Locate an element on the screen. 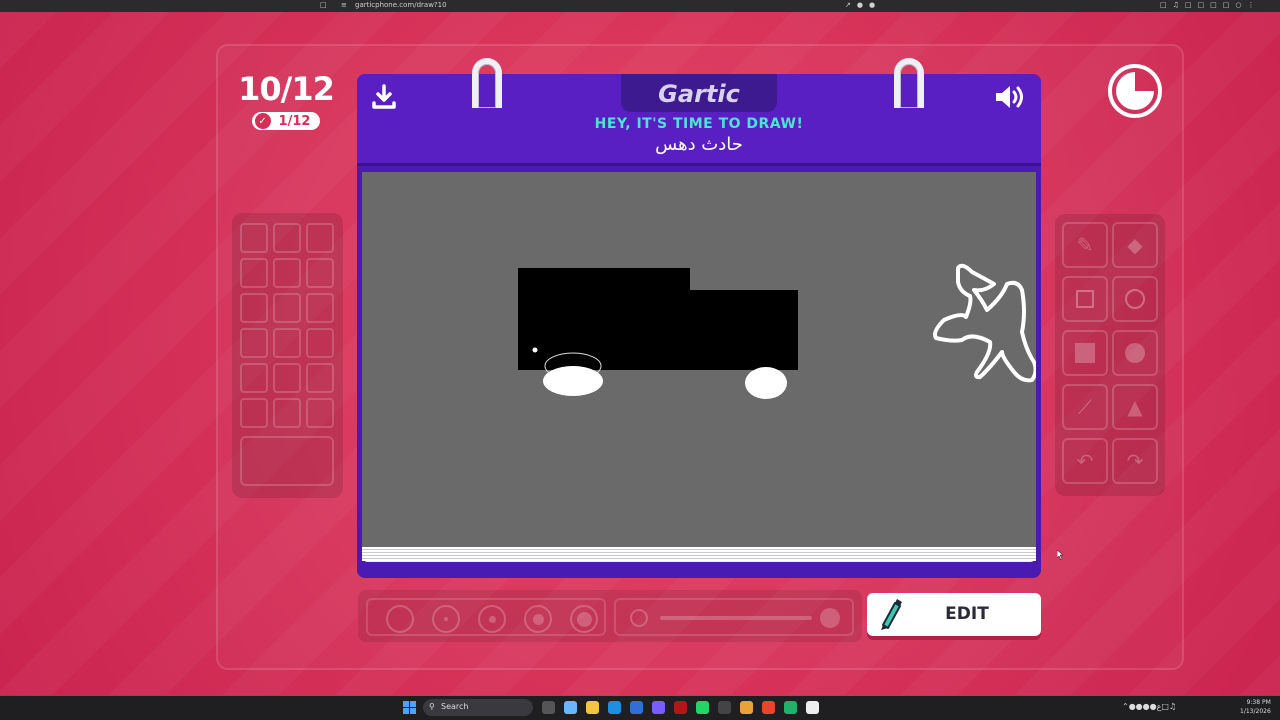 The height and width of the screenshot is (720, 1280). edit-button: EDIT is located at coordinates (954, 614).